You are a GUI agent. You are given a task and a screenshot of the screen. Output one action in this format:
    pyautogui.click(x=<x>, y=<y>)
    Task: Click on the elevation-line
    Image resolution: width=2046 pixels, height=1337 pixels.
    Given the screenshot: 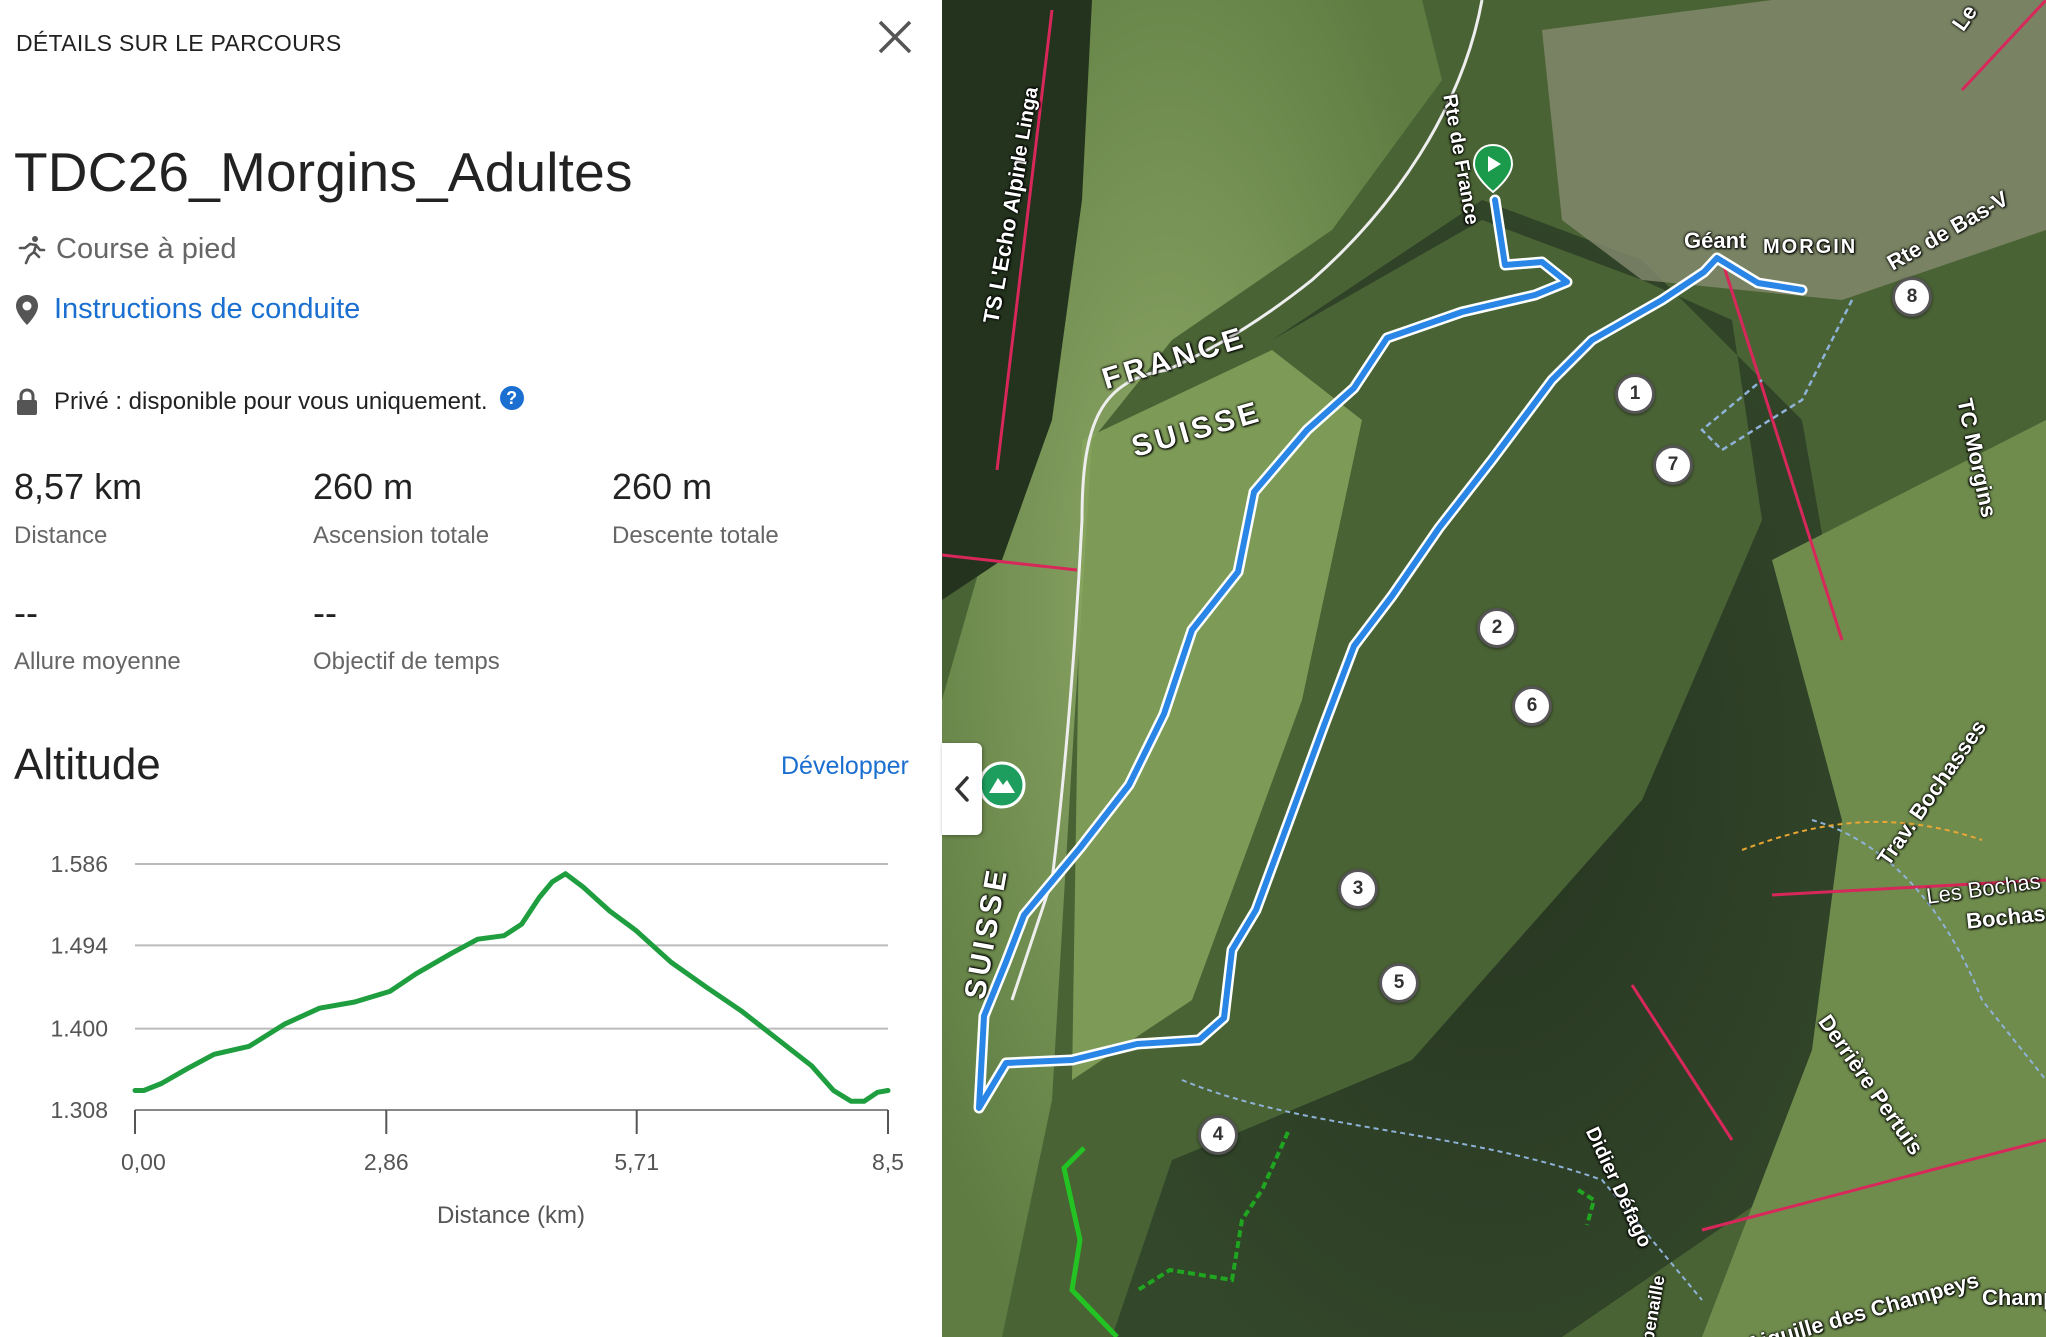 What is the action you would take?
    pyautogui.click(x=511, y=987)
    